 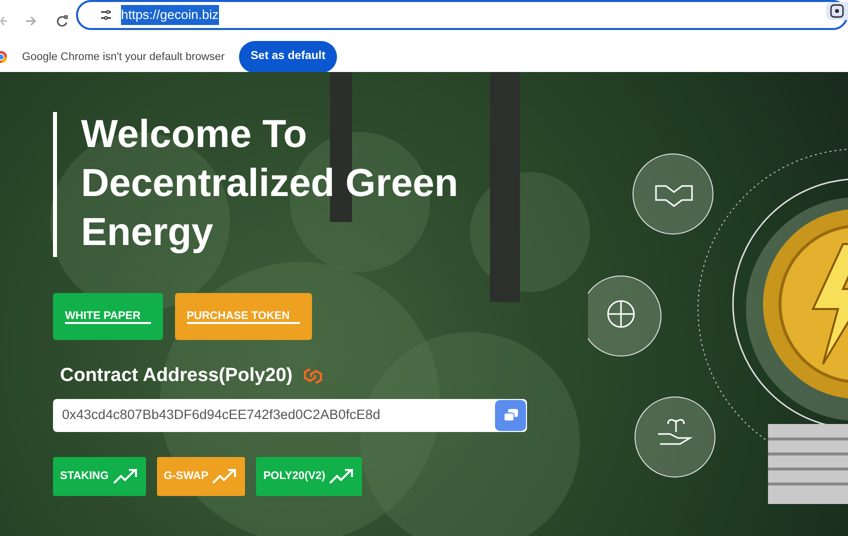 What do you see at coordinates (99, 476) in the screenshot?
I see `trend-link-button: STAKING` at bounding box center [99, 476].